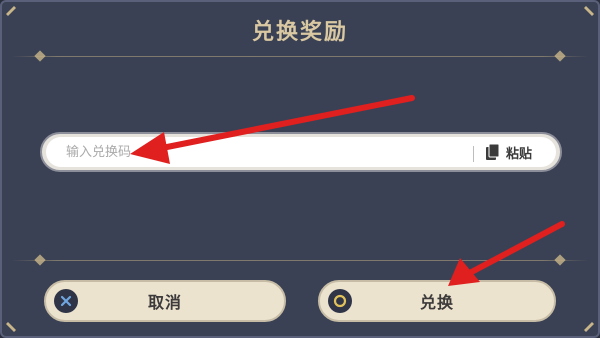 The image size is (600, 338). Describe the element at coordinates (66, 301) in the screenshot. I see `close-icon` at that location.